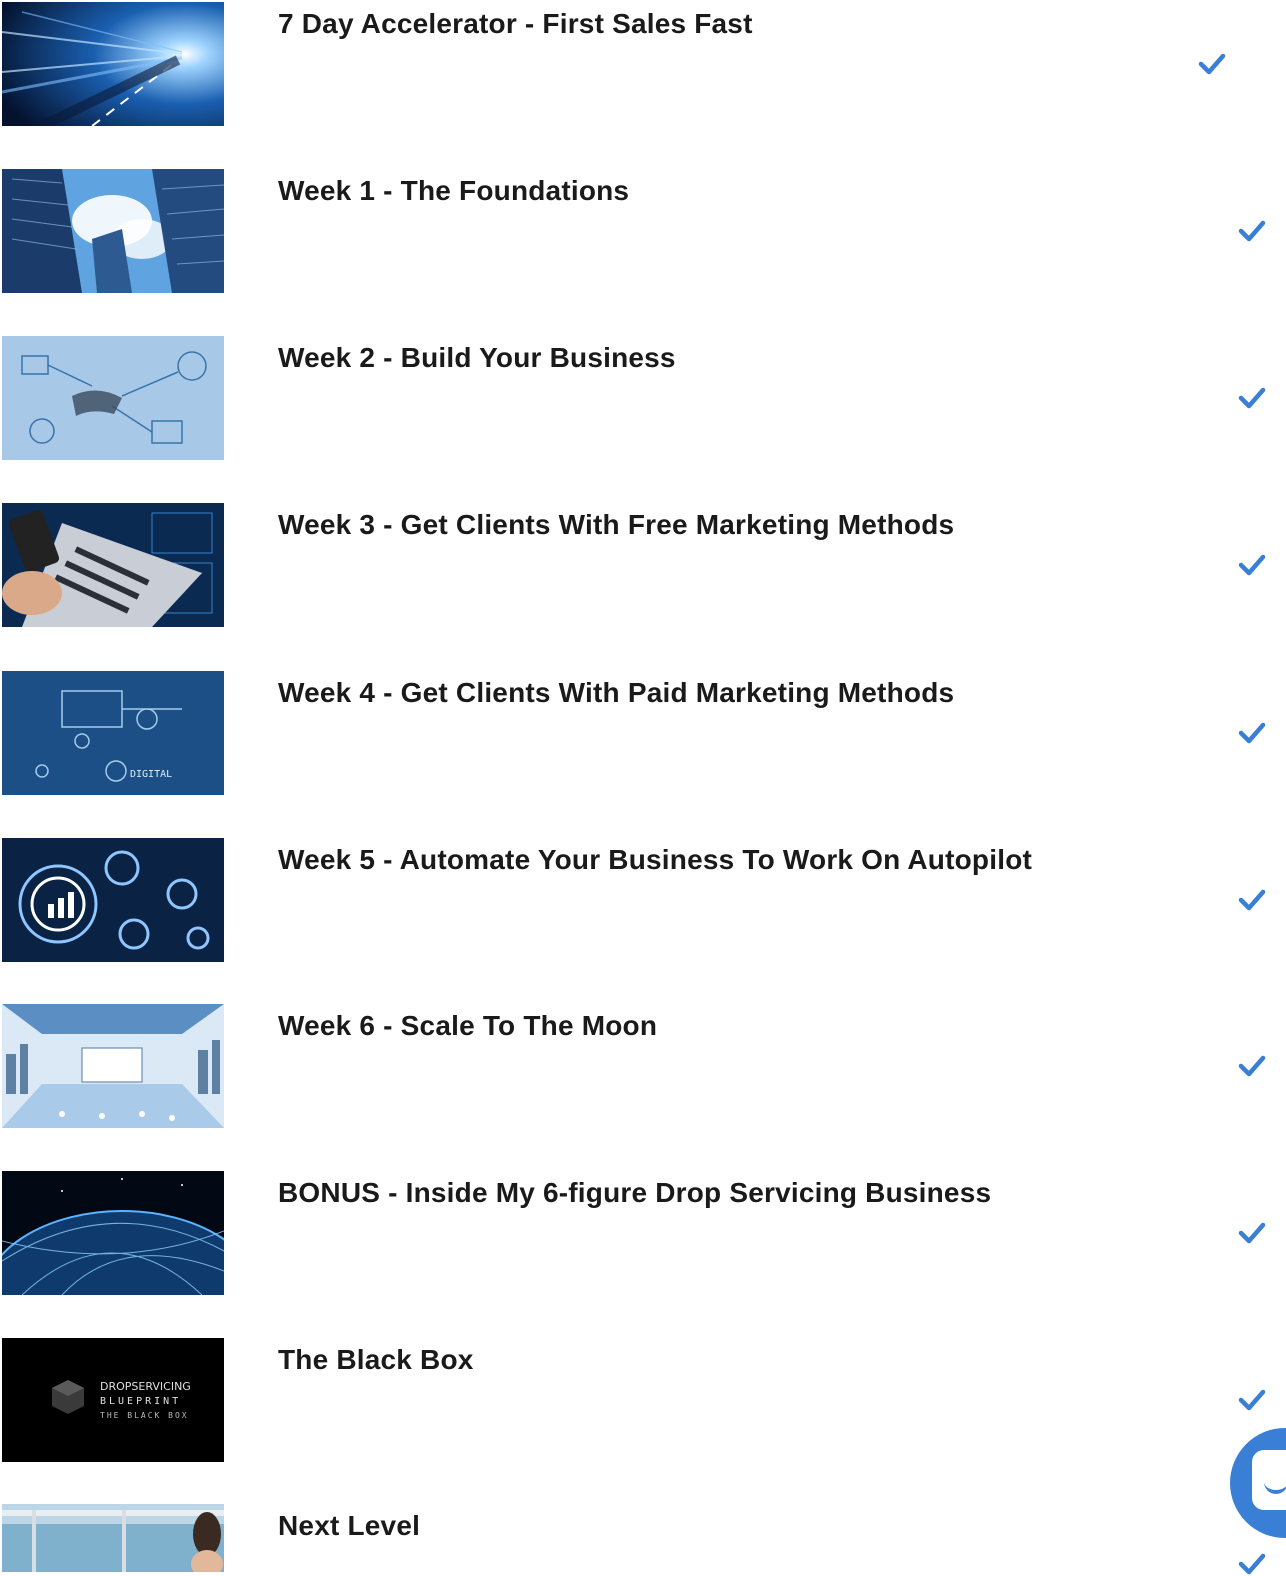  What do you see at coordinates (643, 1085) in the screenshot?
I see `module-row-week-6: Week 6 - Scale To The Moon` at bounding box center [643, 1085].